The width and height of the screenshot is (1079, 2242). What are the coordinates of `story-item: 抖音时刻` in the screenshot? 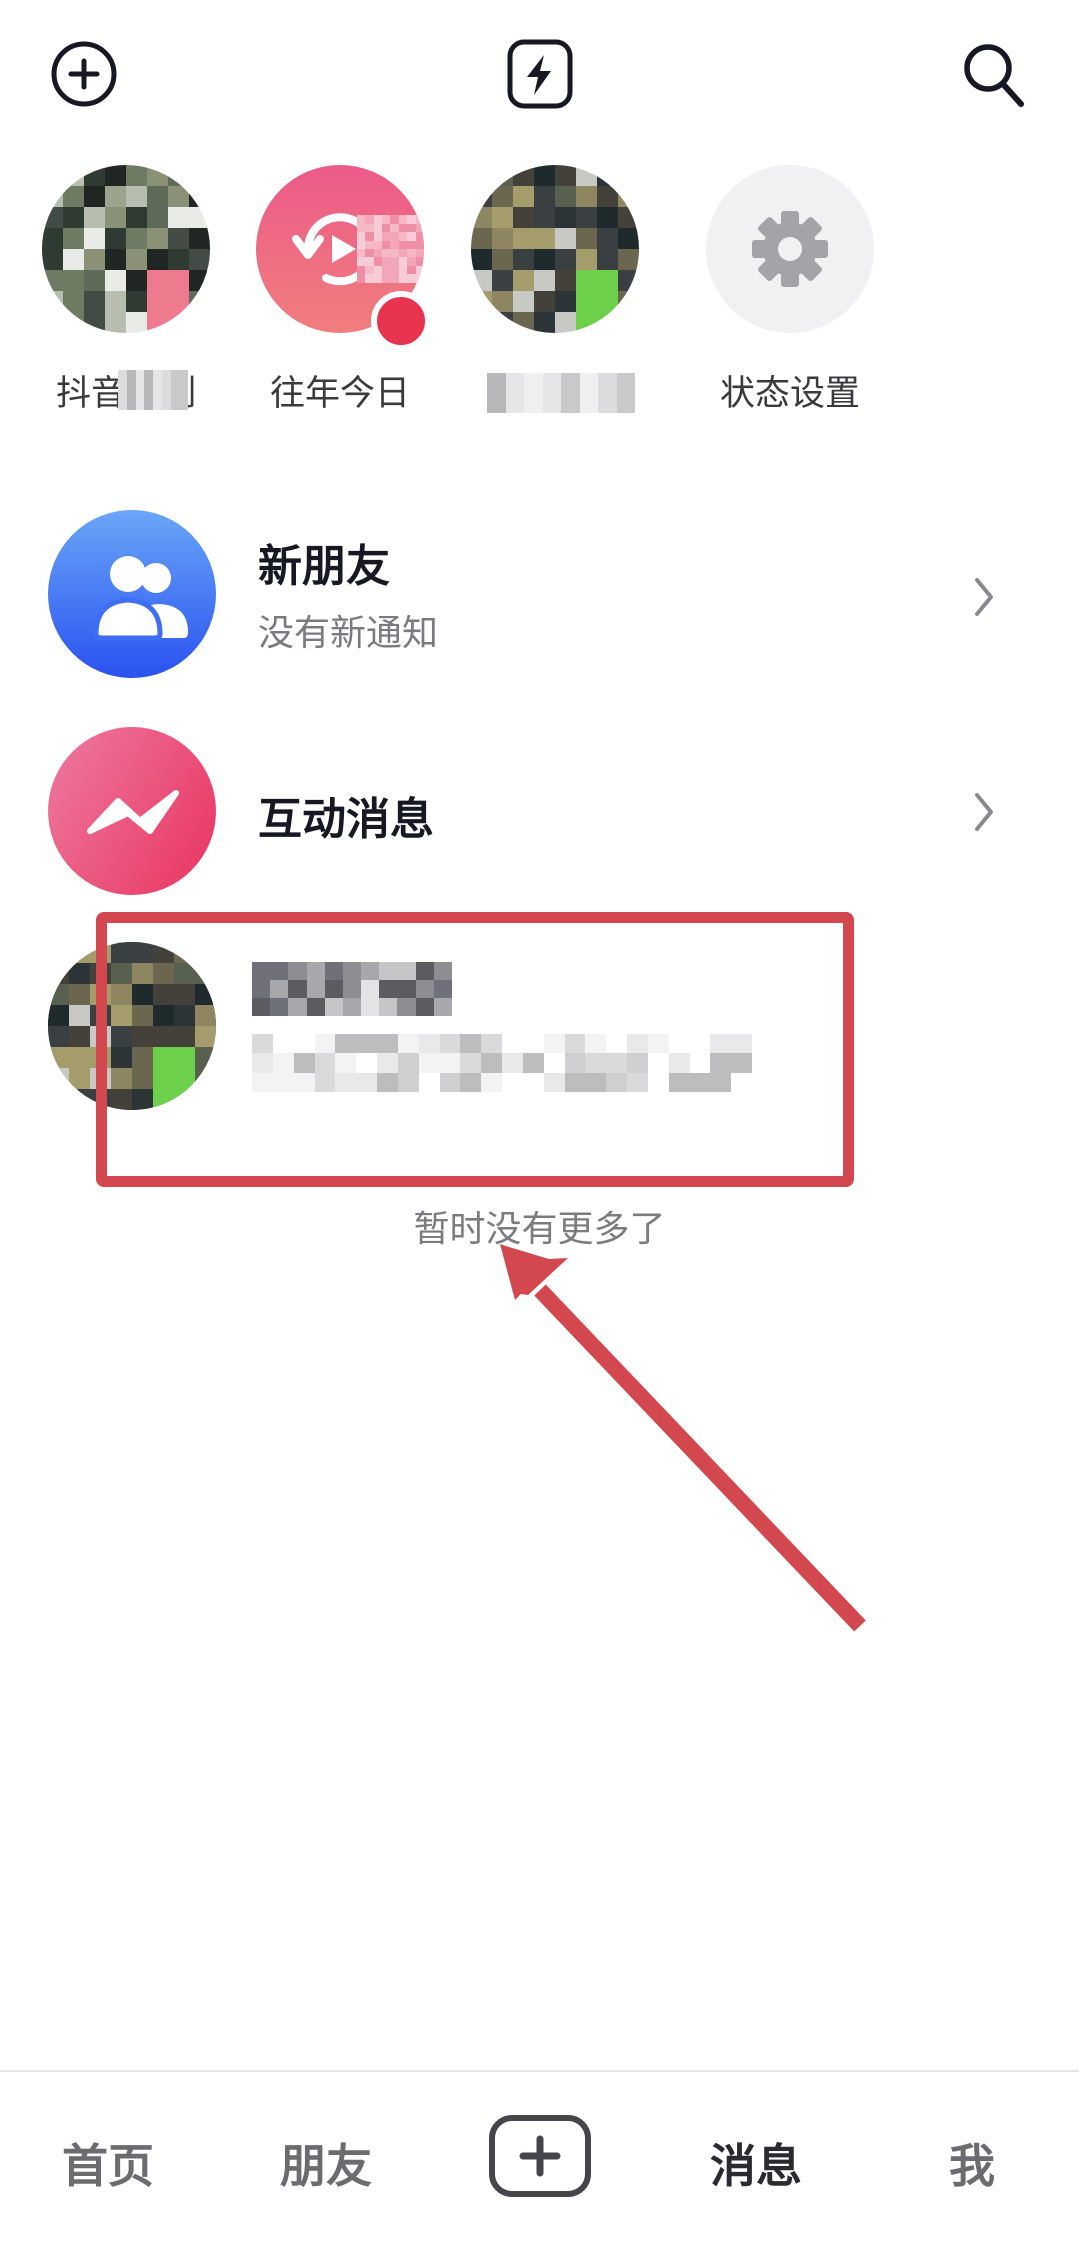 It's located at (126, 289).